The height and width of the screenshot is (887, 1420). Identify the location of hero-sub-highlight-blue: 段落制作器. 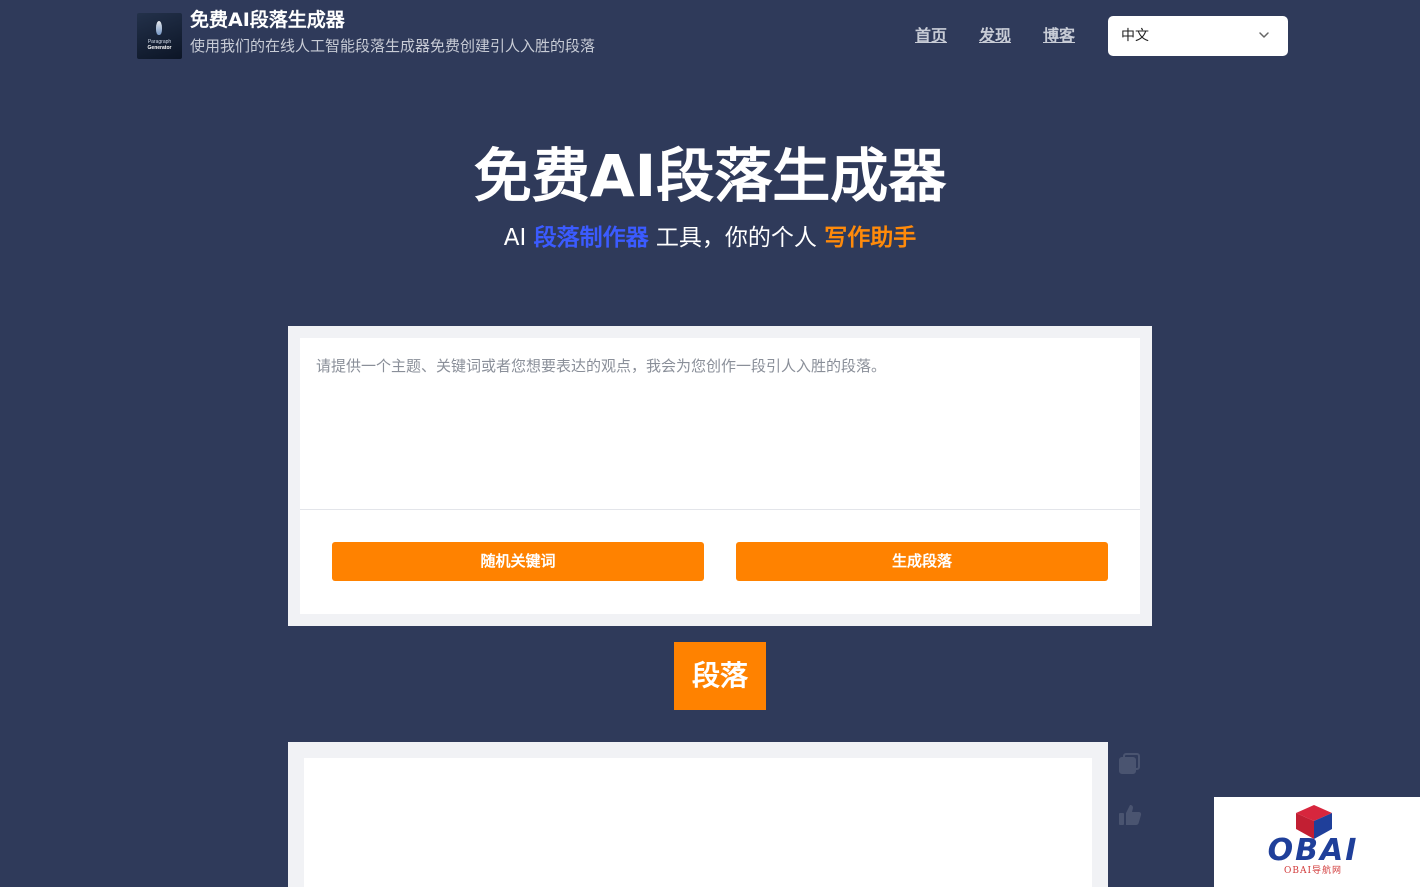
(591, 238).